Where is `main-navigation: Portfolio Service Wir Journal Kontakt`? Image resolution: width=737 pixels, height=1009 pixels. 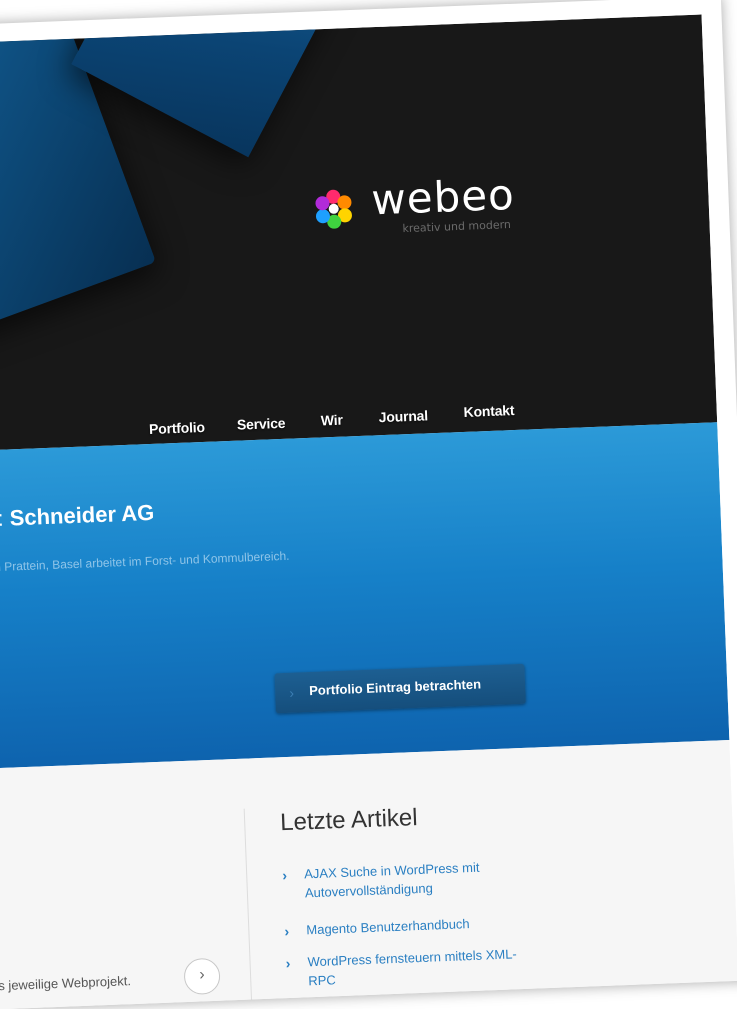
main-navigation: Portfolio Service Wir Journal Kontakt is located at coordinates (332, 420).